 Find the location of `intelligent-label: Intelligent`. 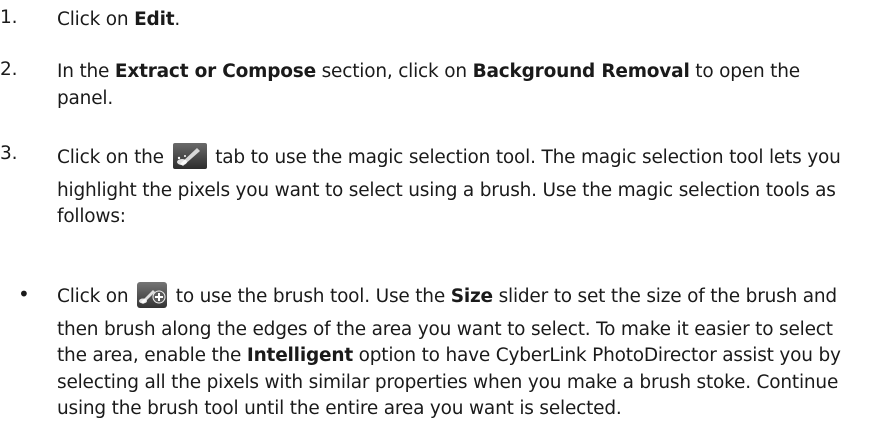

intelligent-label: Intelligent is located at coordinates (299, 355).